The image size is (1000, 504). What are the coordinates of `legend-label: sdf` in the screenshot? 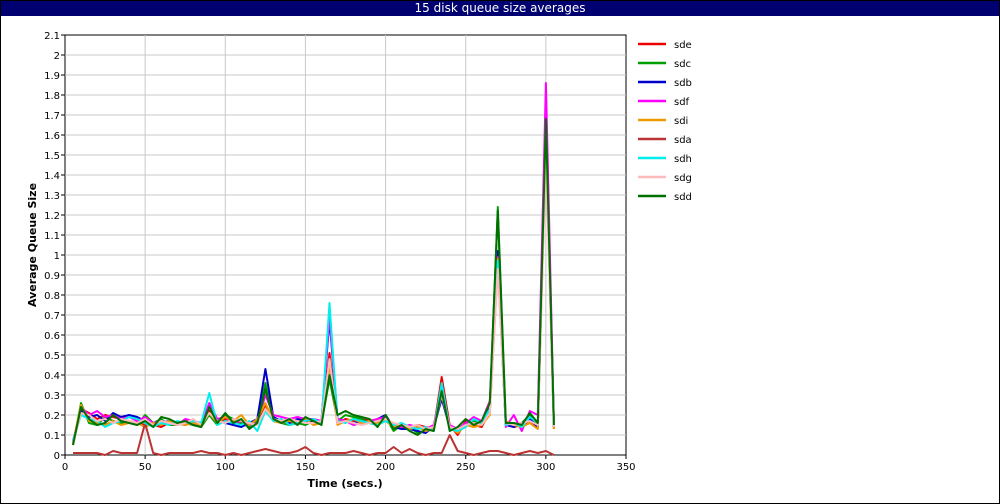 It's located at (682, 102).